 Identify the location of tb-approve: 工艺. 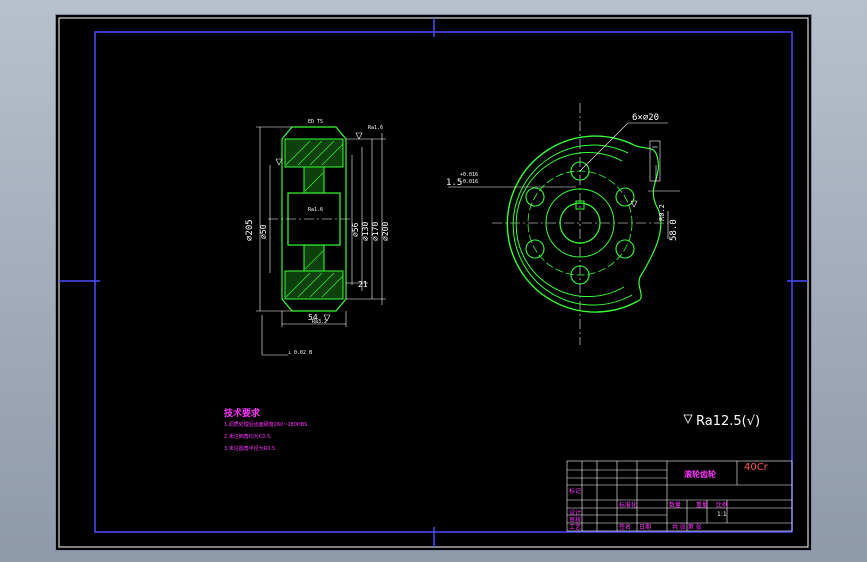
(575, 527).